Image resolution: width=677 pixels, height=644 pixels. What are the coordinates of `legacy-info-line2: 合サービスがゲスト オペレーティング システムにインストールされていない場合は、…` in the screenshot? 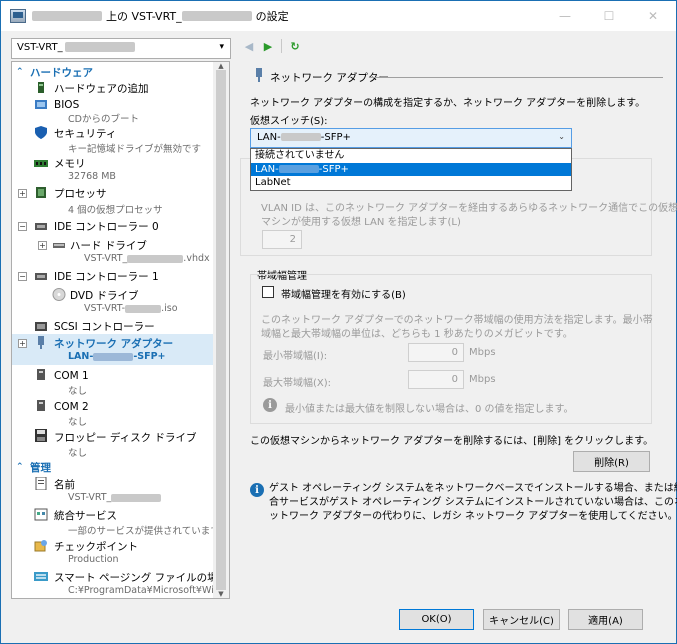 It's located at (473, 502).